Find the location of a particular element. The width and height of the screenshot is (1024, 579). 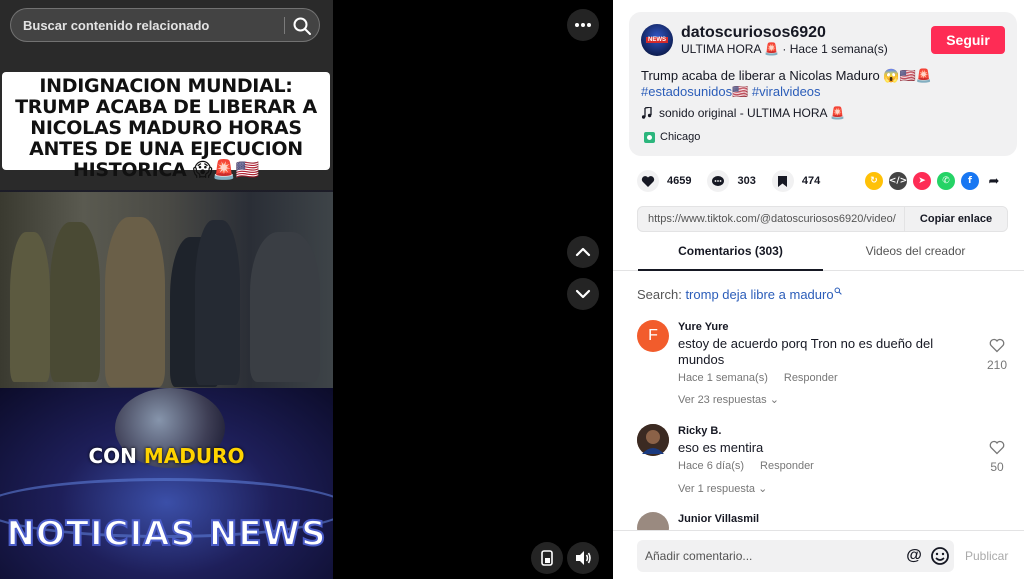

tabs-bar: Comentarios (303) Videos del creador is located at coordinates (818, 257).